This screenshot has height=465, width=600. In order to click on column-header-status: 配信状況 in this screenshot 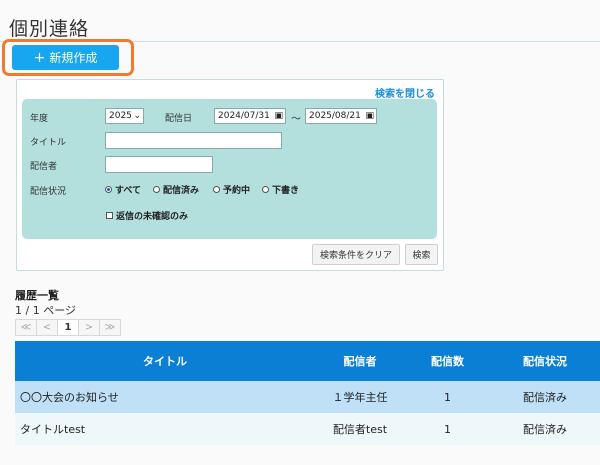, I will do `click(545, 361)`.